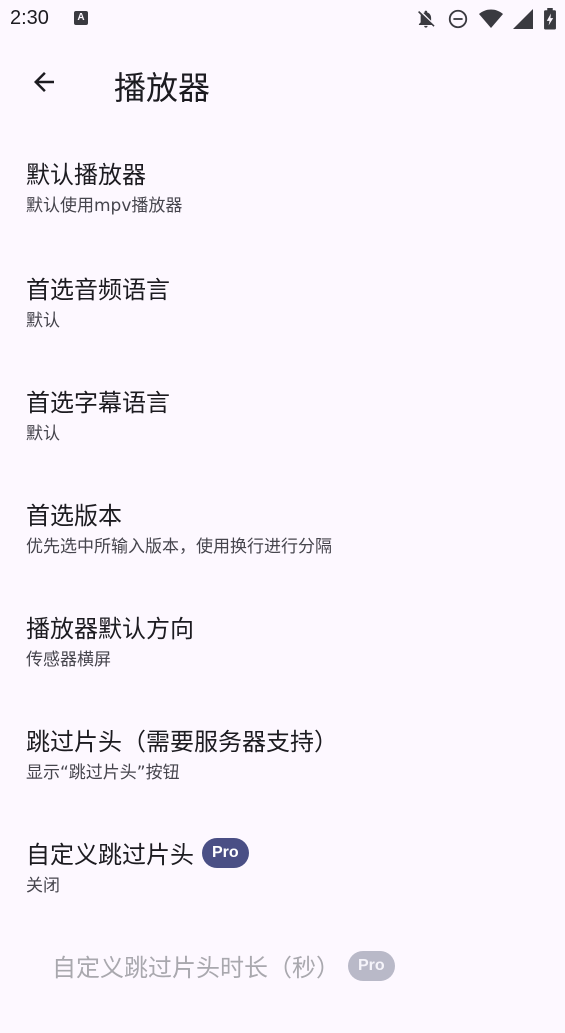 This screenshot has height=1033, width=565. I want to click on accessibility-a-icon: A, so click(81, 18).